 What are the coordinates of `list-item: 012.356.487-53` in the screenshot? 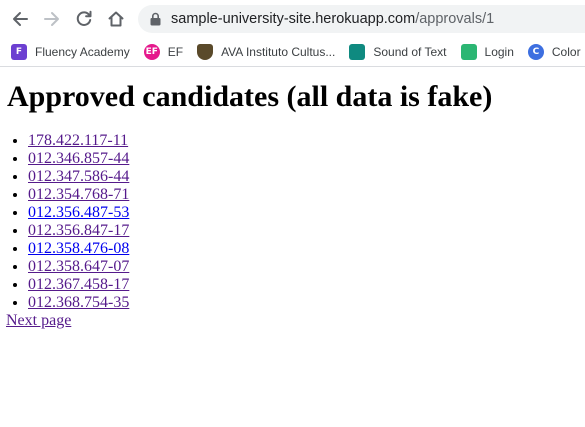 It's located at (303, 213).